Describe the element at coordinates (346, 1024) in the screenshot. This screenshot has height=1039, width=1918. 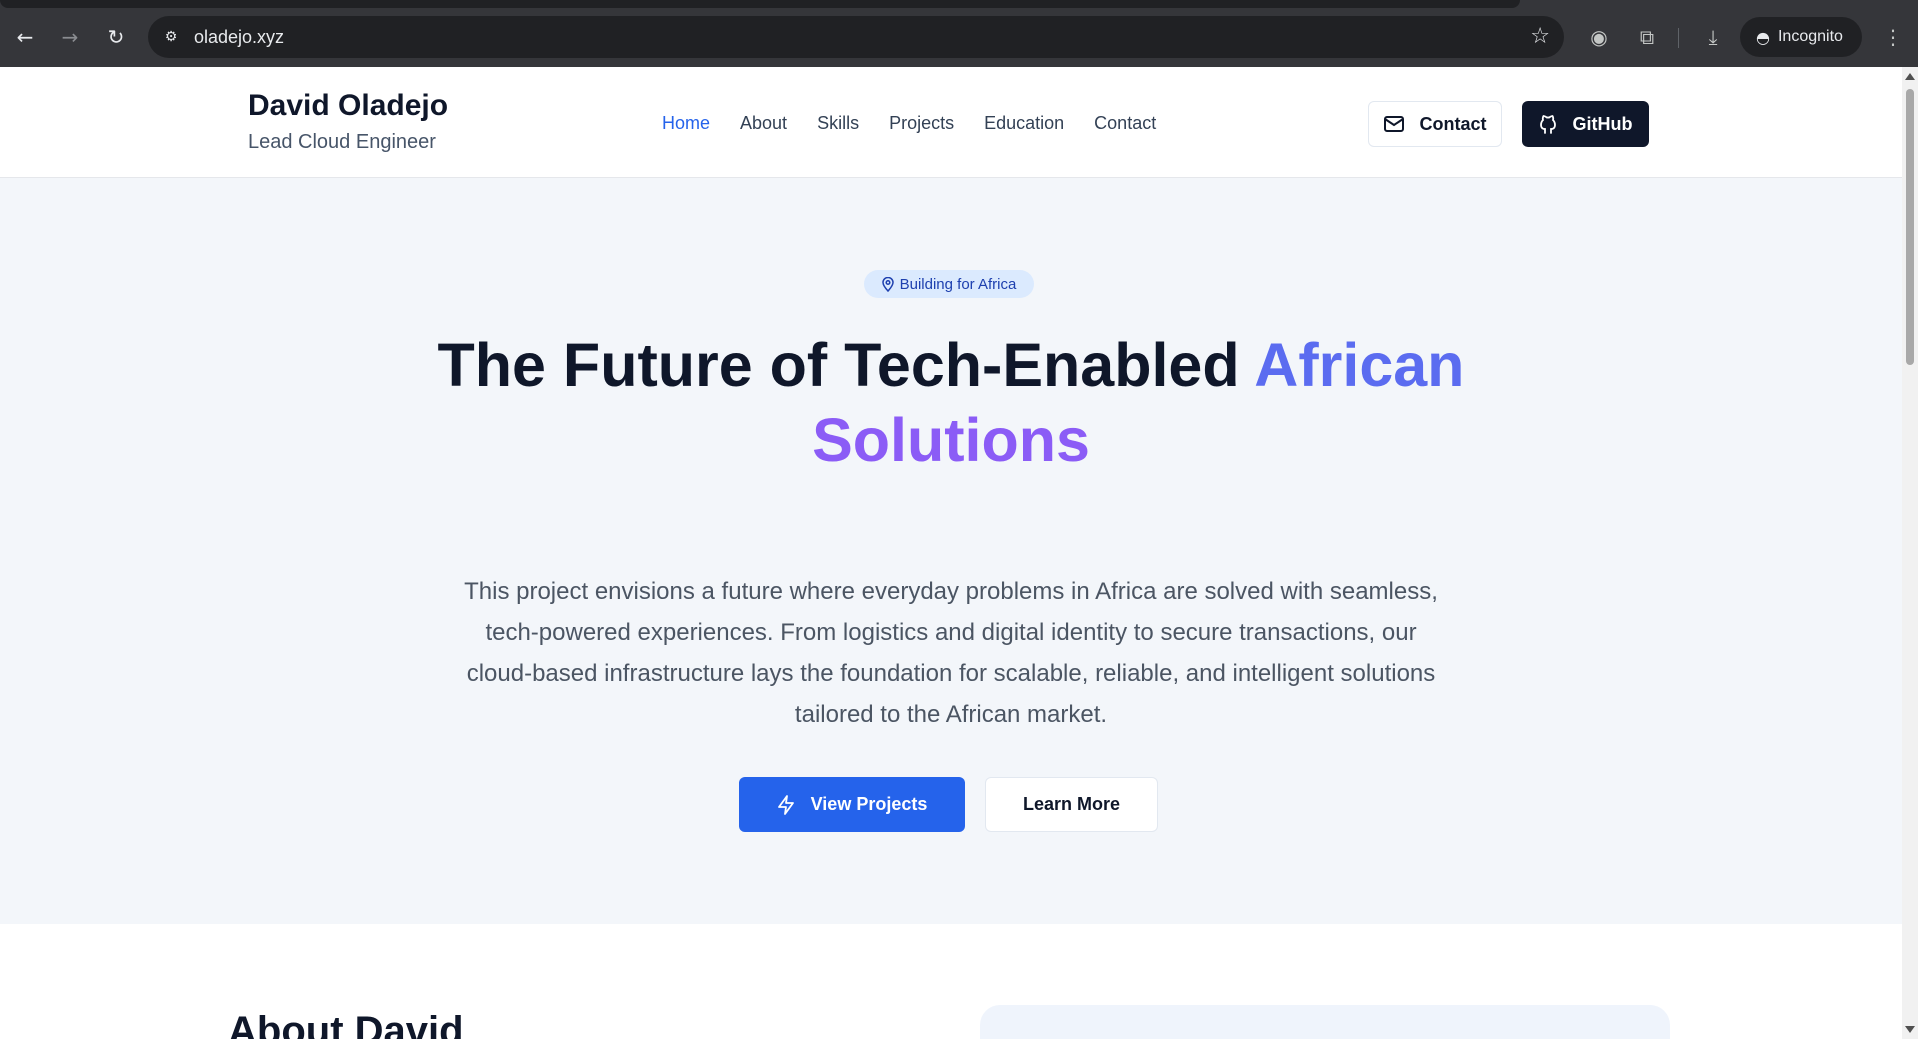
I see `about-section-title: About David` at that location.